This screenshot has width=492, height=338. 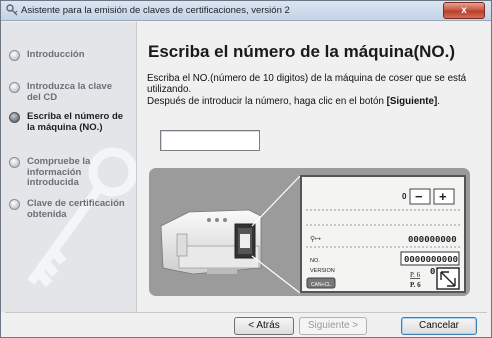 I want to click on step-label: Introduzca la clave del CD, so click(x=70, y=92).